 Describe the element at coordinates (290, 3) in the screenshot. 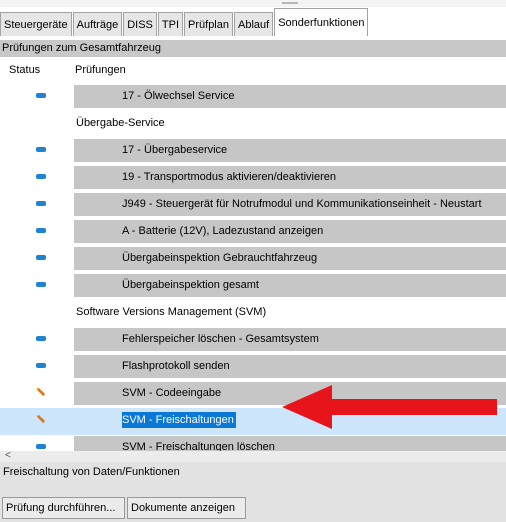

I see `resize-grip` at that location.